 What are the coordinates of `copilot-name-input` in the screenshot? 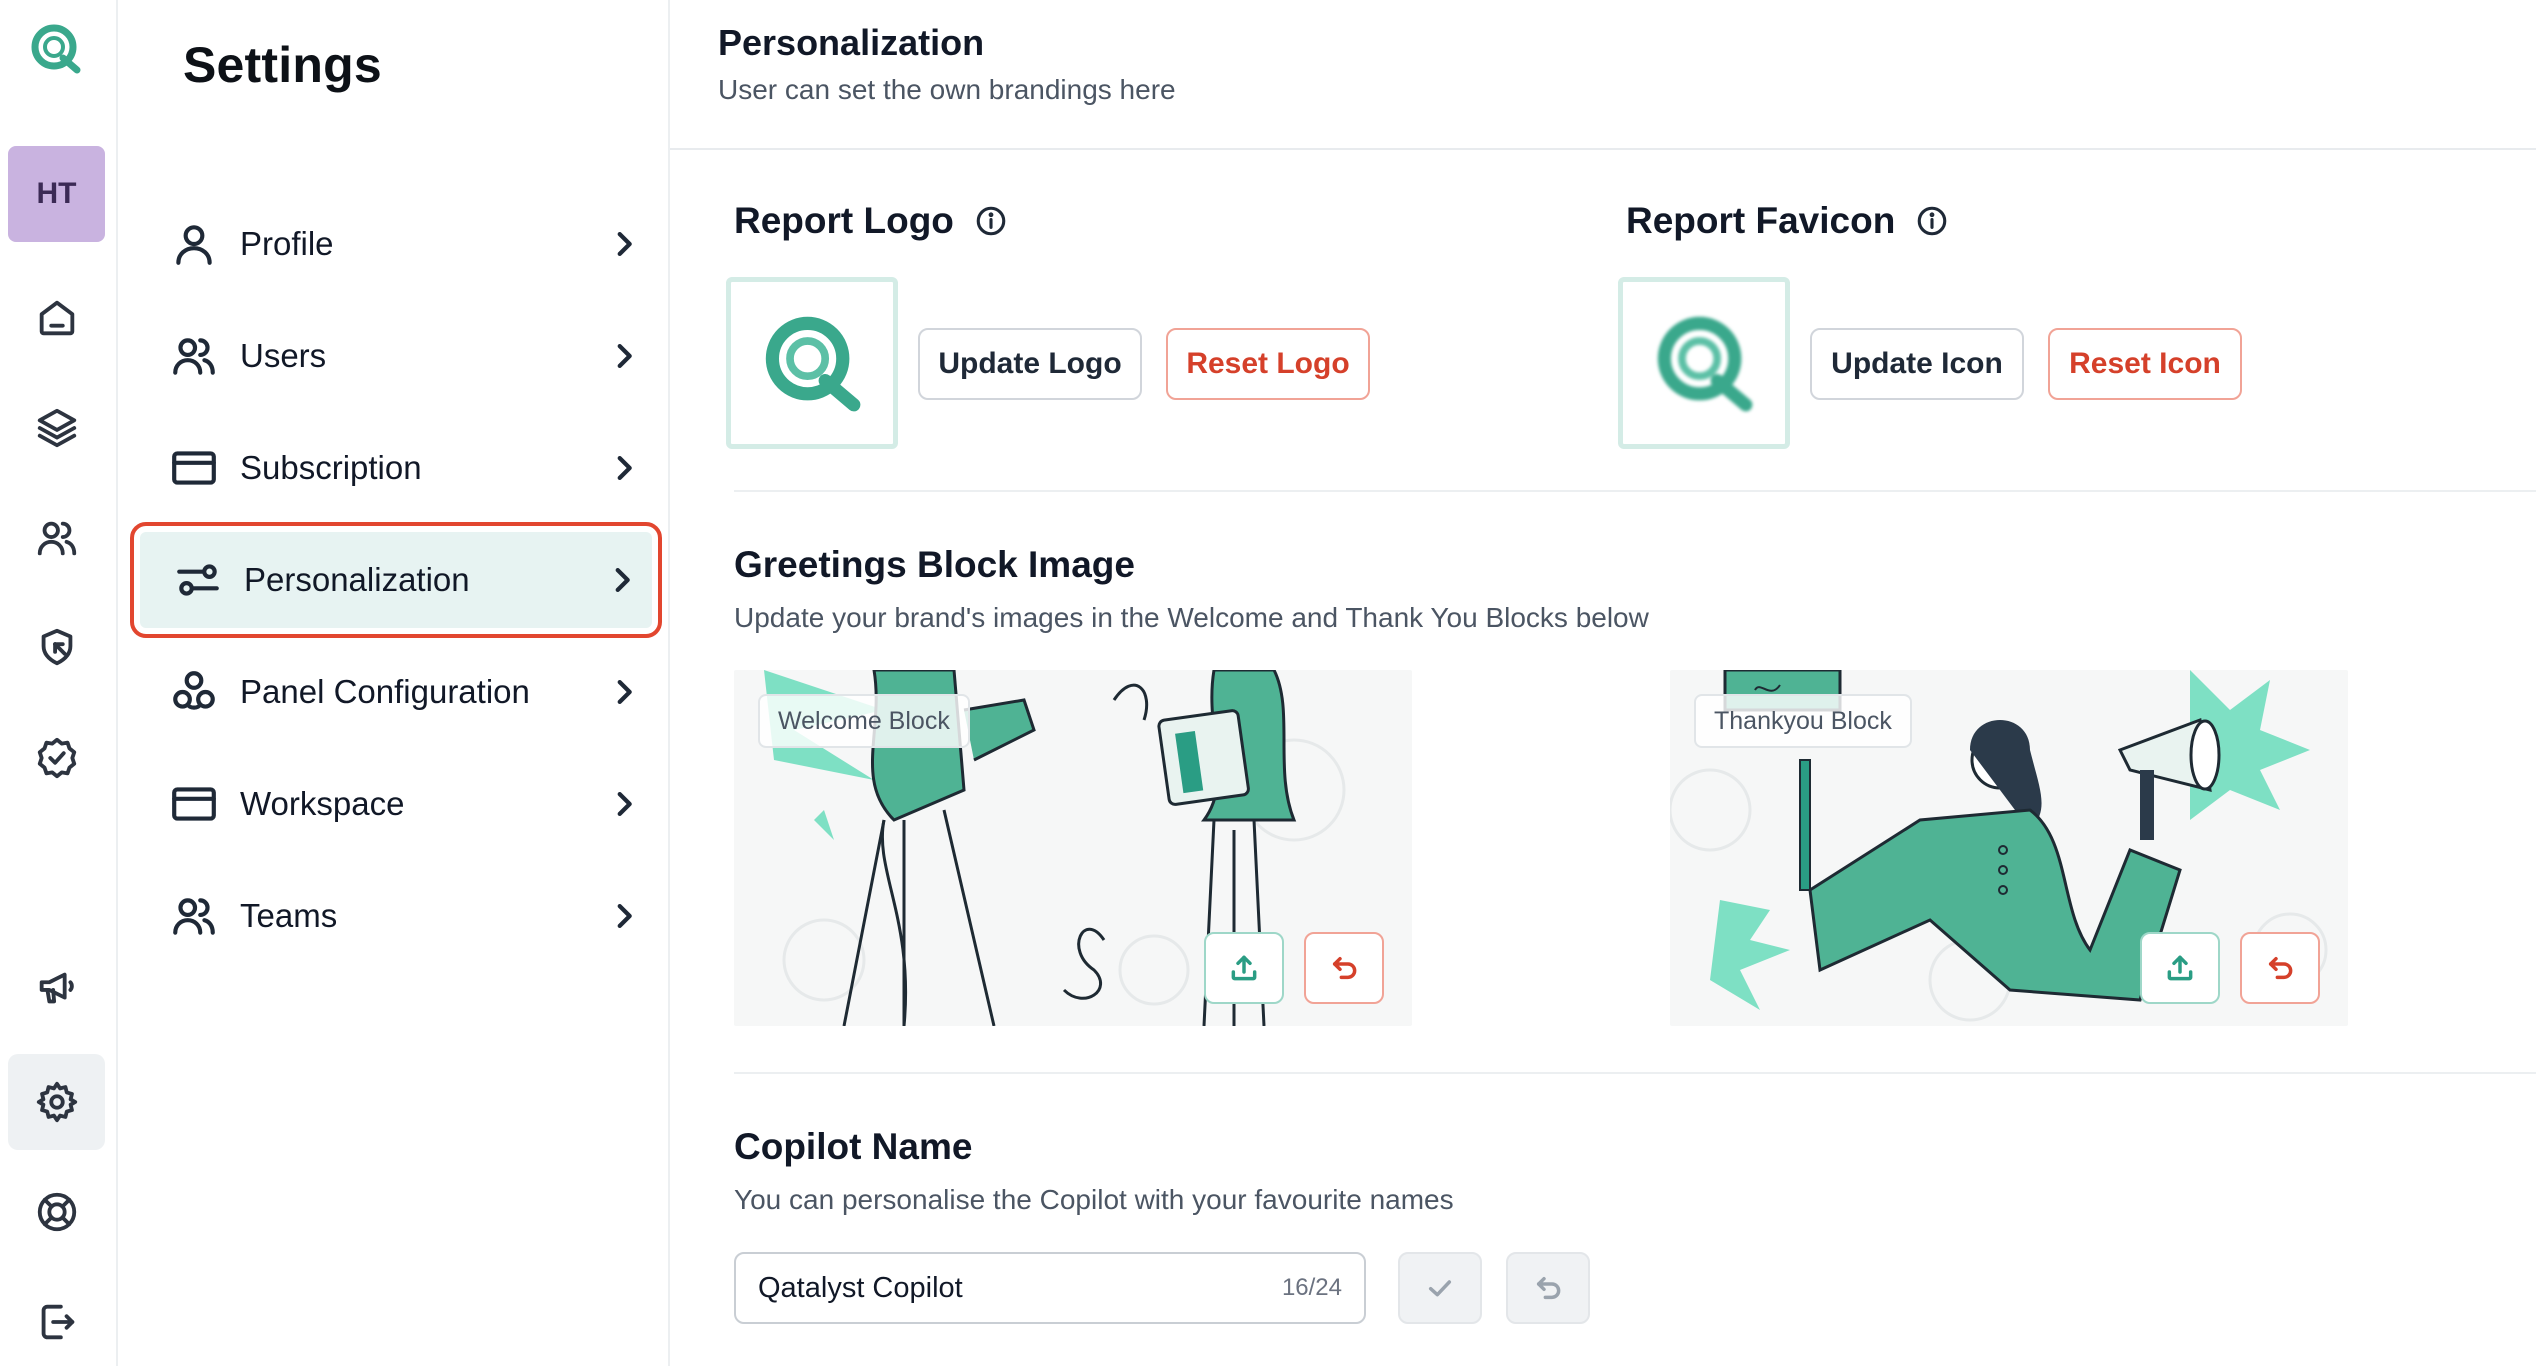 It's located at (1020, 1288).